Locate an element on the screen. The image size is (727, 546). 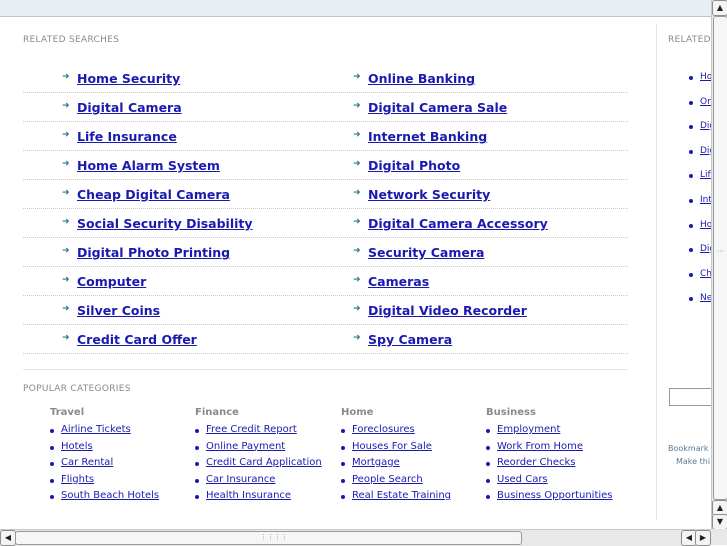
category-link: Business Opportunities is located at coordinates (555, 495).